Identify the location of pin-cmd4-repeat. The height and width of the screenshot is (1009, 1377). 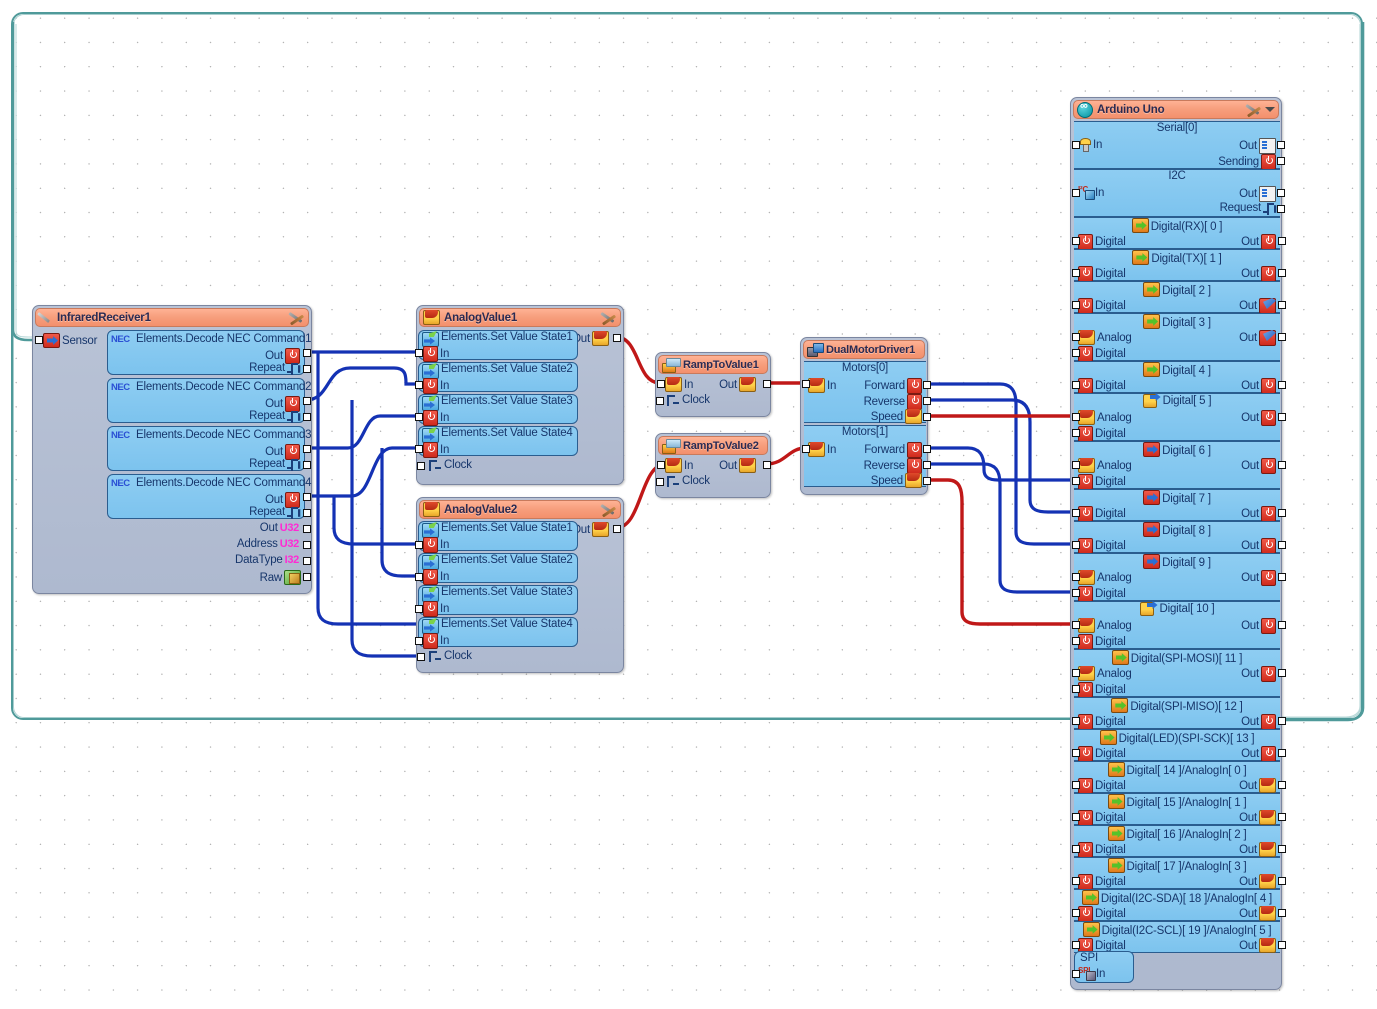
(307, 513).